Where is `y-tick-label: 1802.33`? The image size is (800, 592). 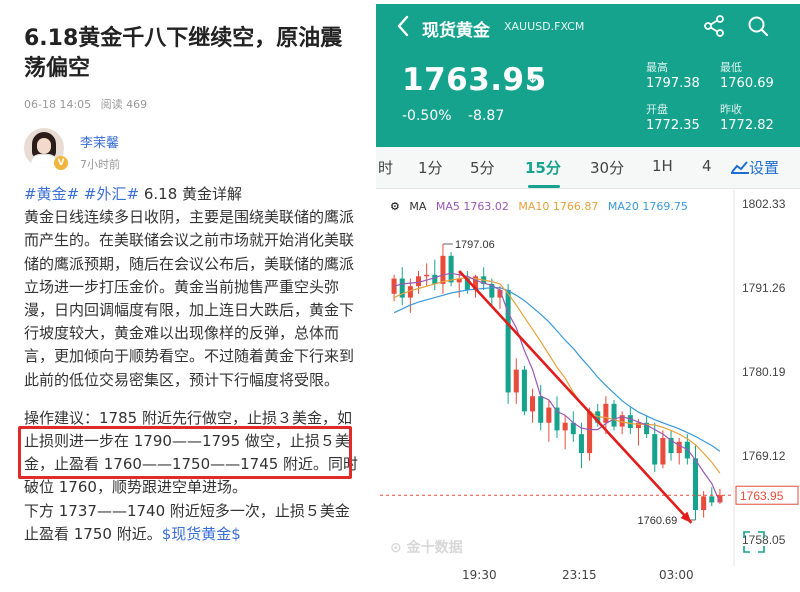
y-tick-label: 1802.33 is located at coordinates (764, 204).